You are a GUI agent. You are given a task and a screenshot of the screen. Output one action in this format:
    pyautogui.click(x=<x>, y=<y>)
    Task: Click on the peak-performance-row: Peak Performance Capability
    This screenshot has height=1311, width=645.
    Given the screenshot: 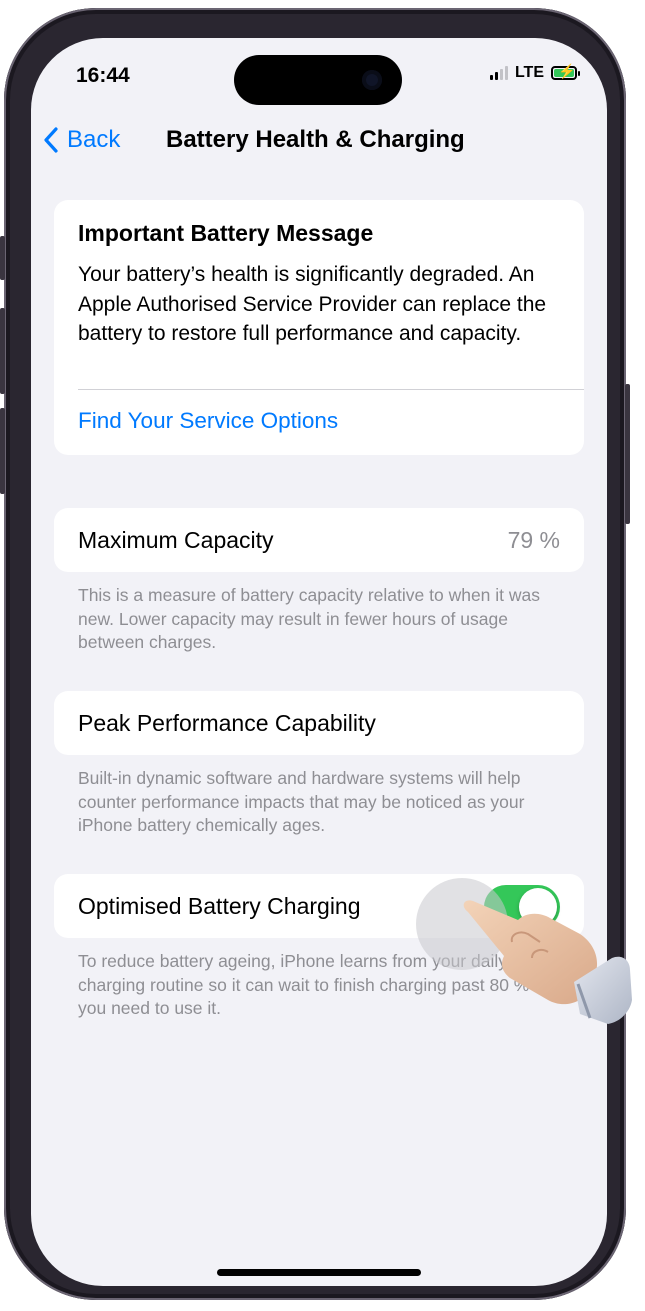 What is the action you would take?
    pyautogui.click(x=319, y=723)
    